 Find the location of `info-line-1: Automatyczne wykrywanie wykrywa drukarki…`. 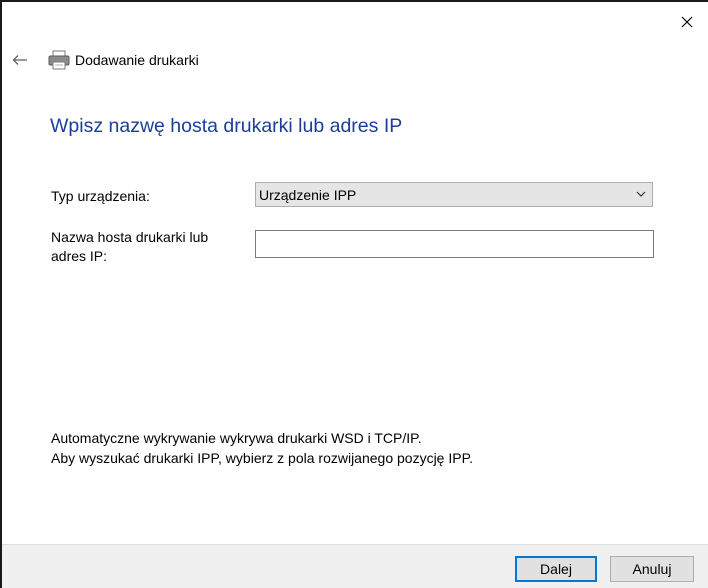

info-line-1: Automatyczne wykrywanie wykrywa drukarki… is located at coordinates (236, 438).